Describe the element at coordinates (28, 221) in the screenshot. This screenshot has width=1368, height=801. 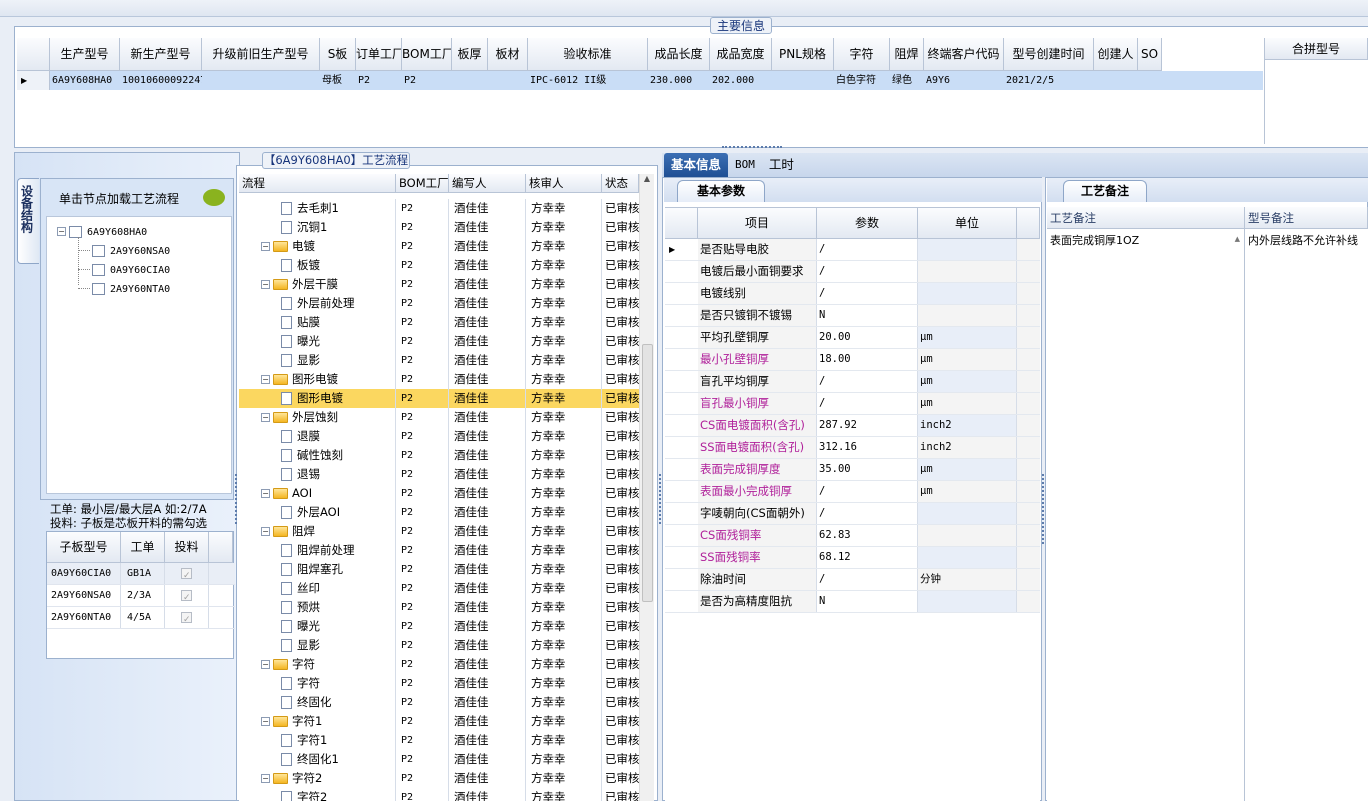
I see `vertical-tab-device-structure: 设备结构` at that location.